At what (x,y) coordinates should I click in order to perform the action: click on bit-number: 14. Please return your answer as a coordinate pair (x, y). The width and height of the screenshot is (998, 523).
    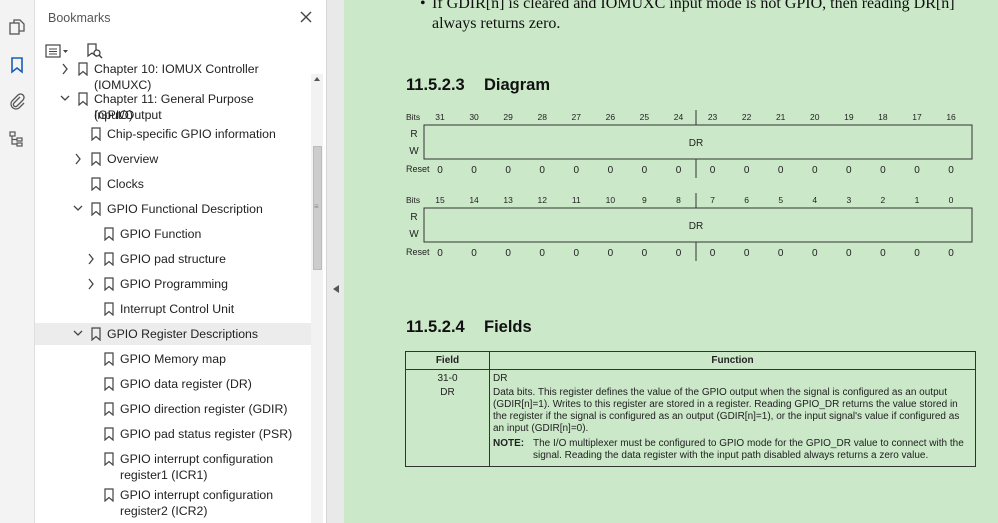
    Looking at the image, I should click on (474, 200).